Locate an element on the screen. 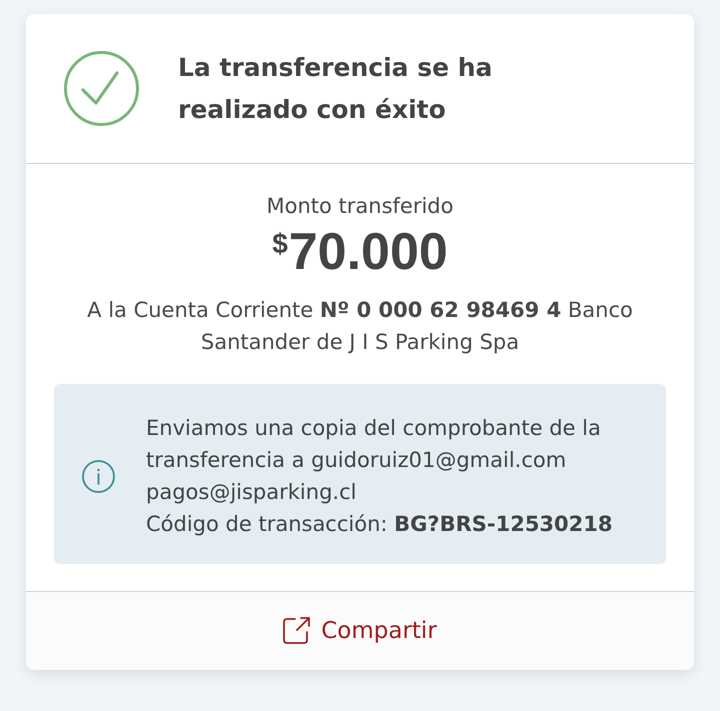 Image resolution: width=720 pixels, height=711 pixels. currency-symbol: $ is located at coordinates (280, 244).